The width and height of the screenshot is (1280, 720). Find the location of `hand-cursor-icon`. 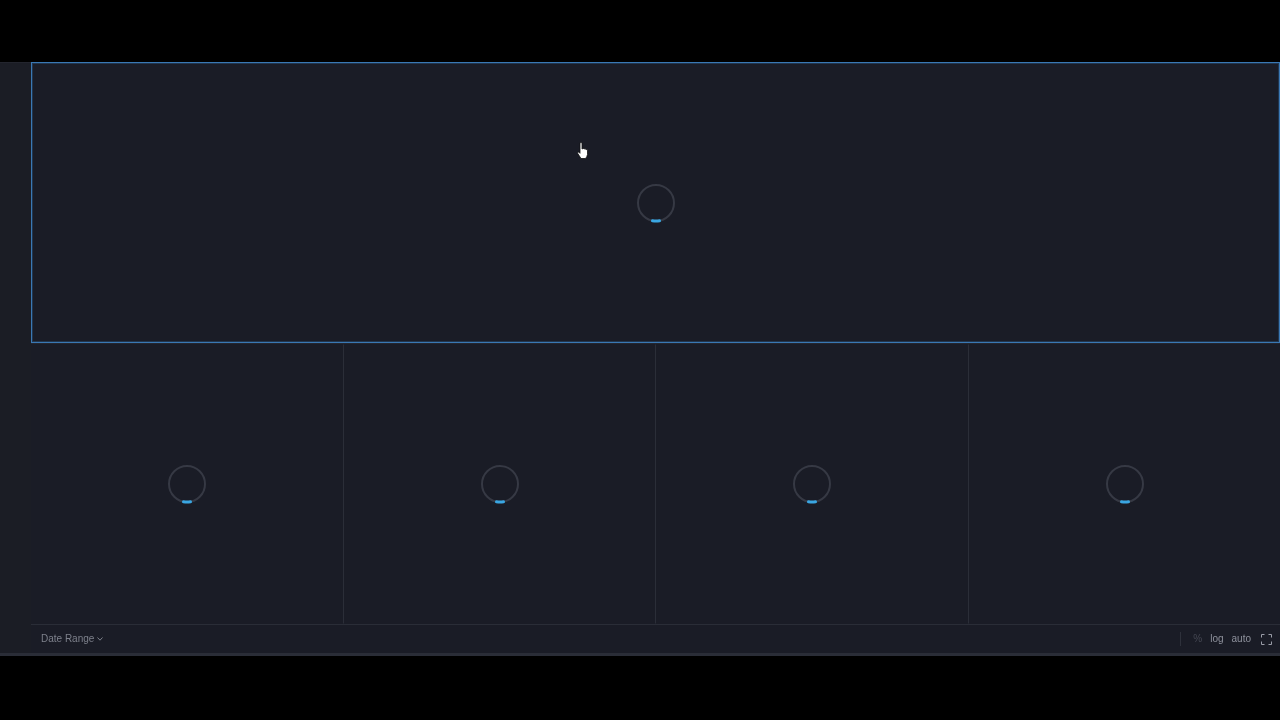

hand-cursor-icon is located at coordinates (582, 150).